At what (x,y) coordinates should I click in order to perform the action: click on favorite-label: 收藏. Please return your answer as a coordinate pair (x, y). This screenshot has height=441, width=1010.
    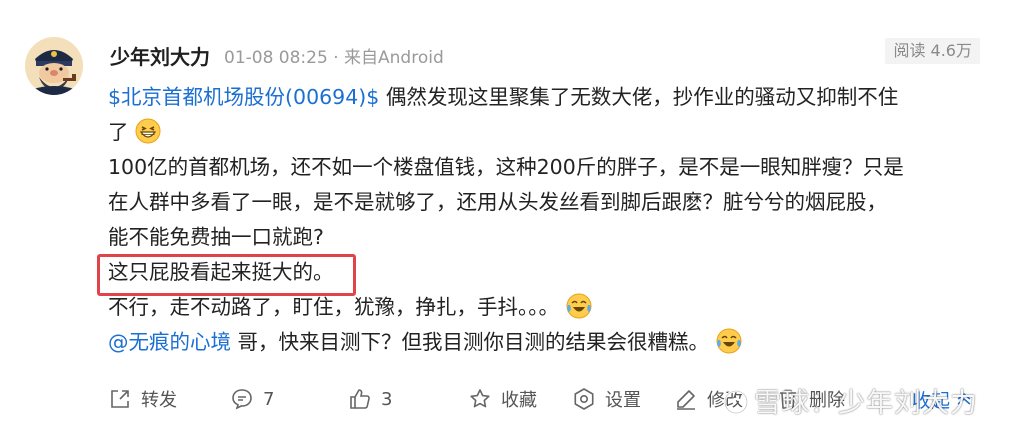
    Looking at the image, I should click on (519, 400).